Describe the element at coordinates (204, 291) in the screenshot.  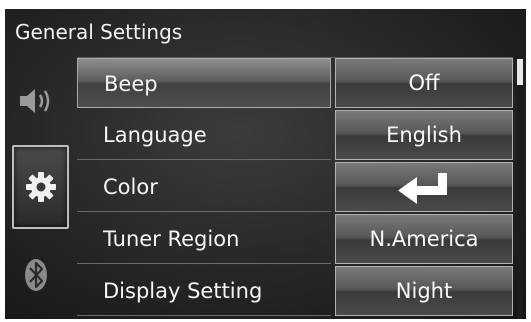
I see `setting-label: Display Setting` at that location.